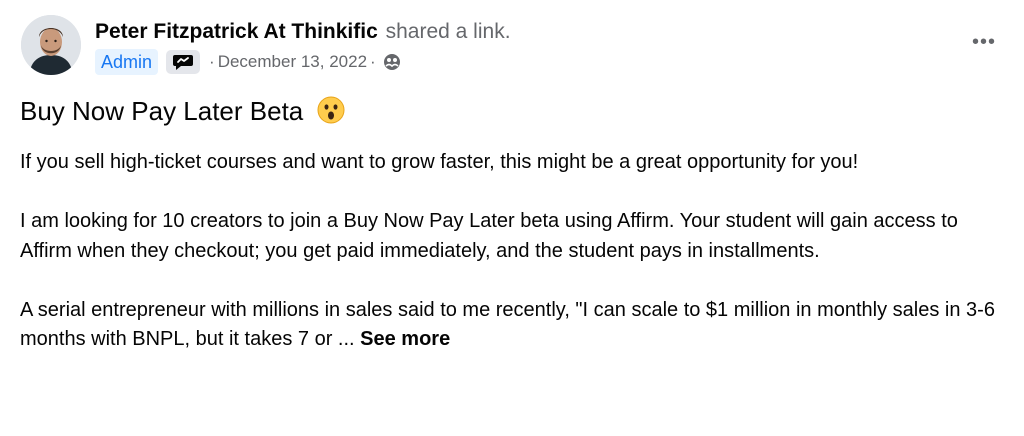 The image size is (1024, 436). I want to click on action-text: shared a link., so click(448, 31).